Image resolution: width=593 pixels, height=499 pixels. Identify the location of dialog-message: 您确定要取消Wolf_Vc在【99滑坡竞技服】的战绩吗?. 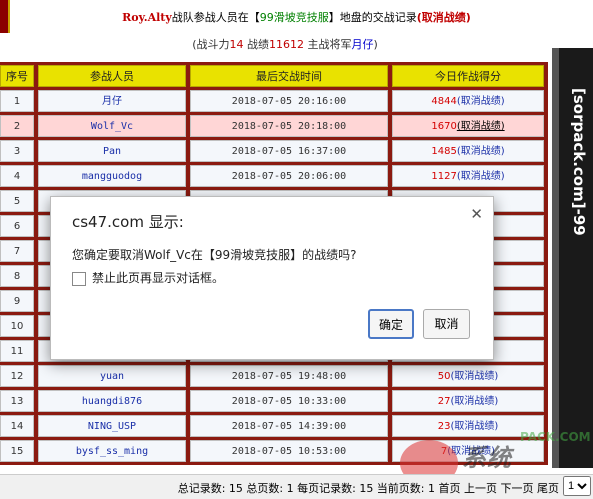
(214, 255).